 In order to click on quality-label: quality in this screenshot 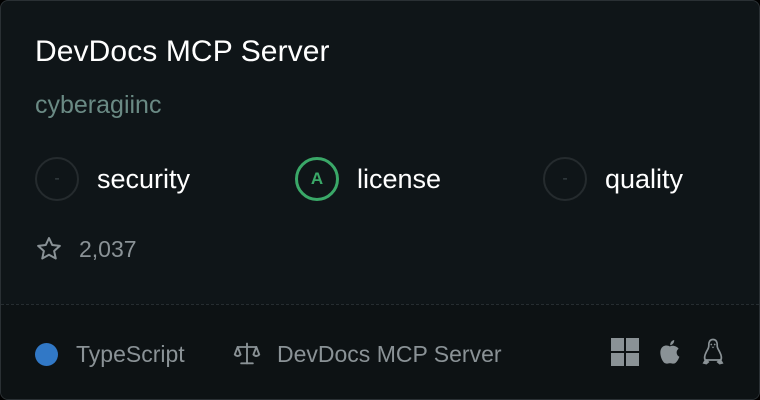, I will do `click(644, 178)`.